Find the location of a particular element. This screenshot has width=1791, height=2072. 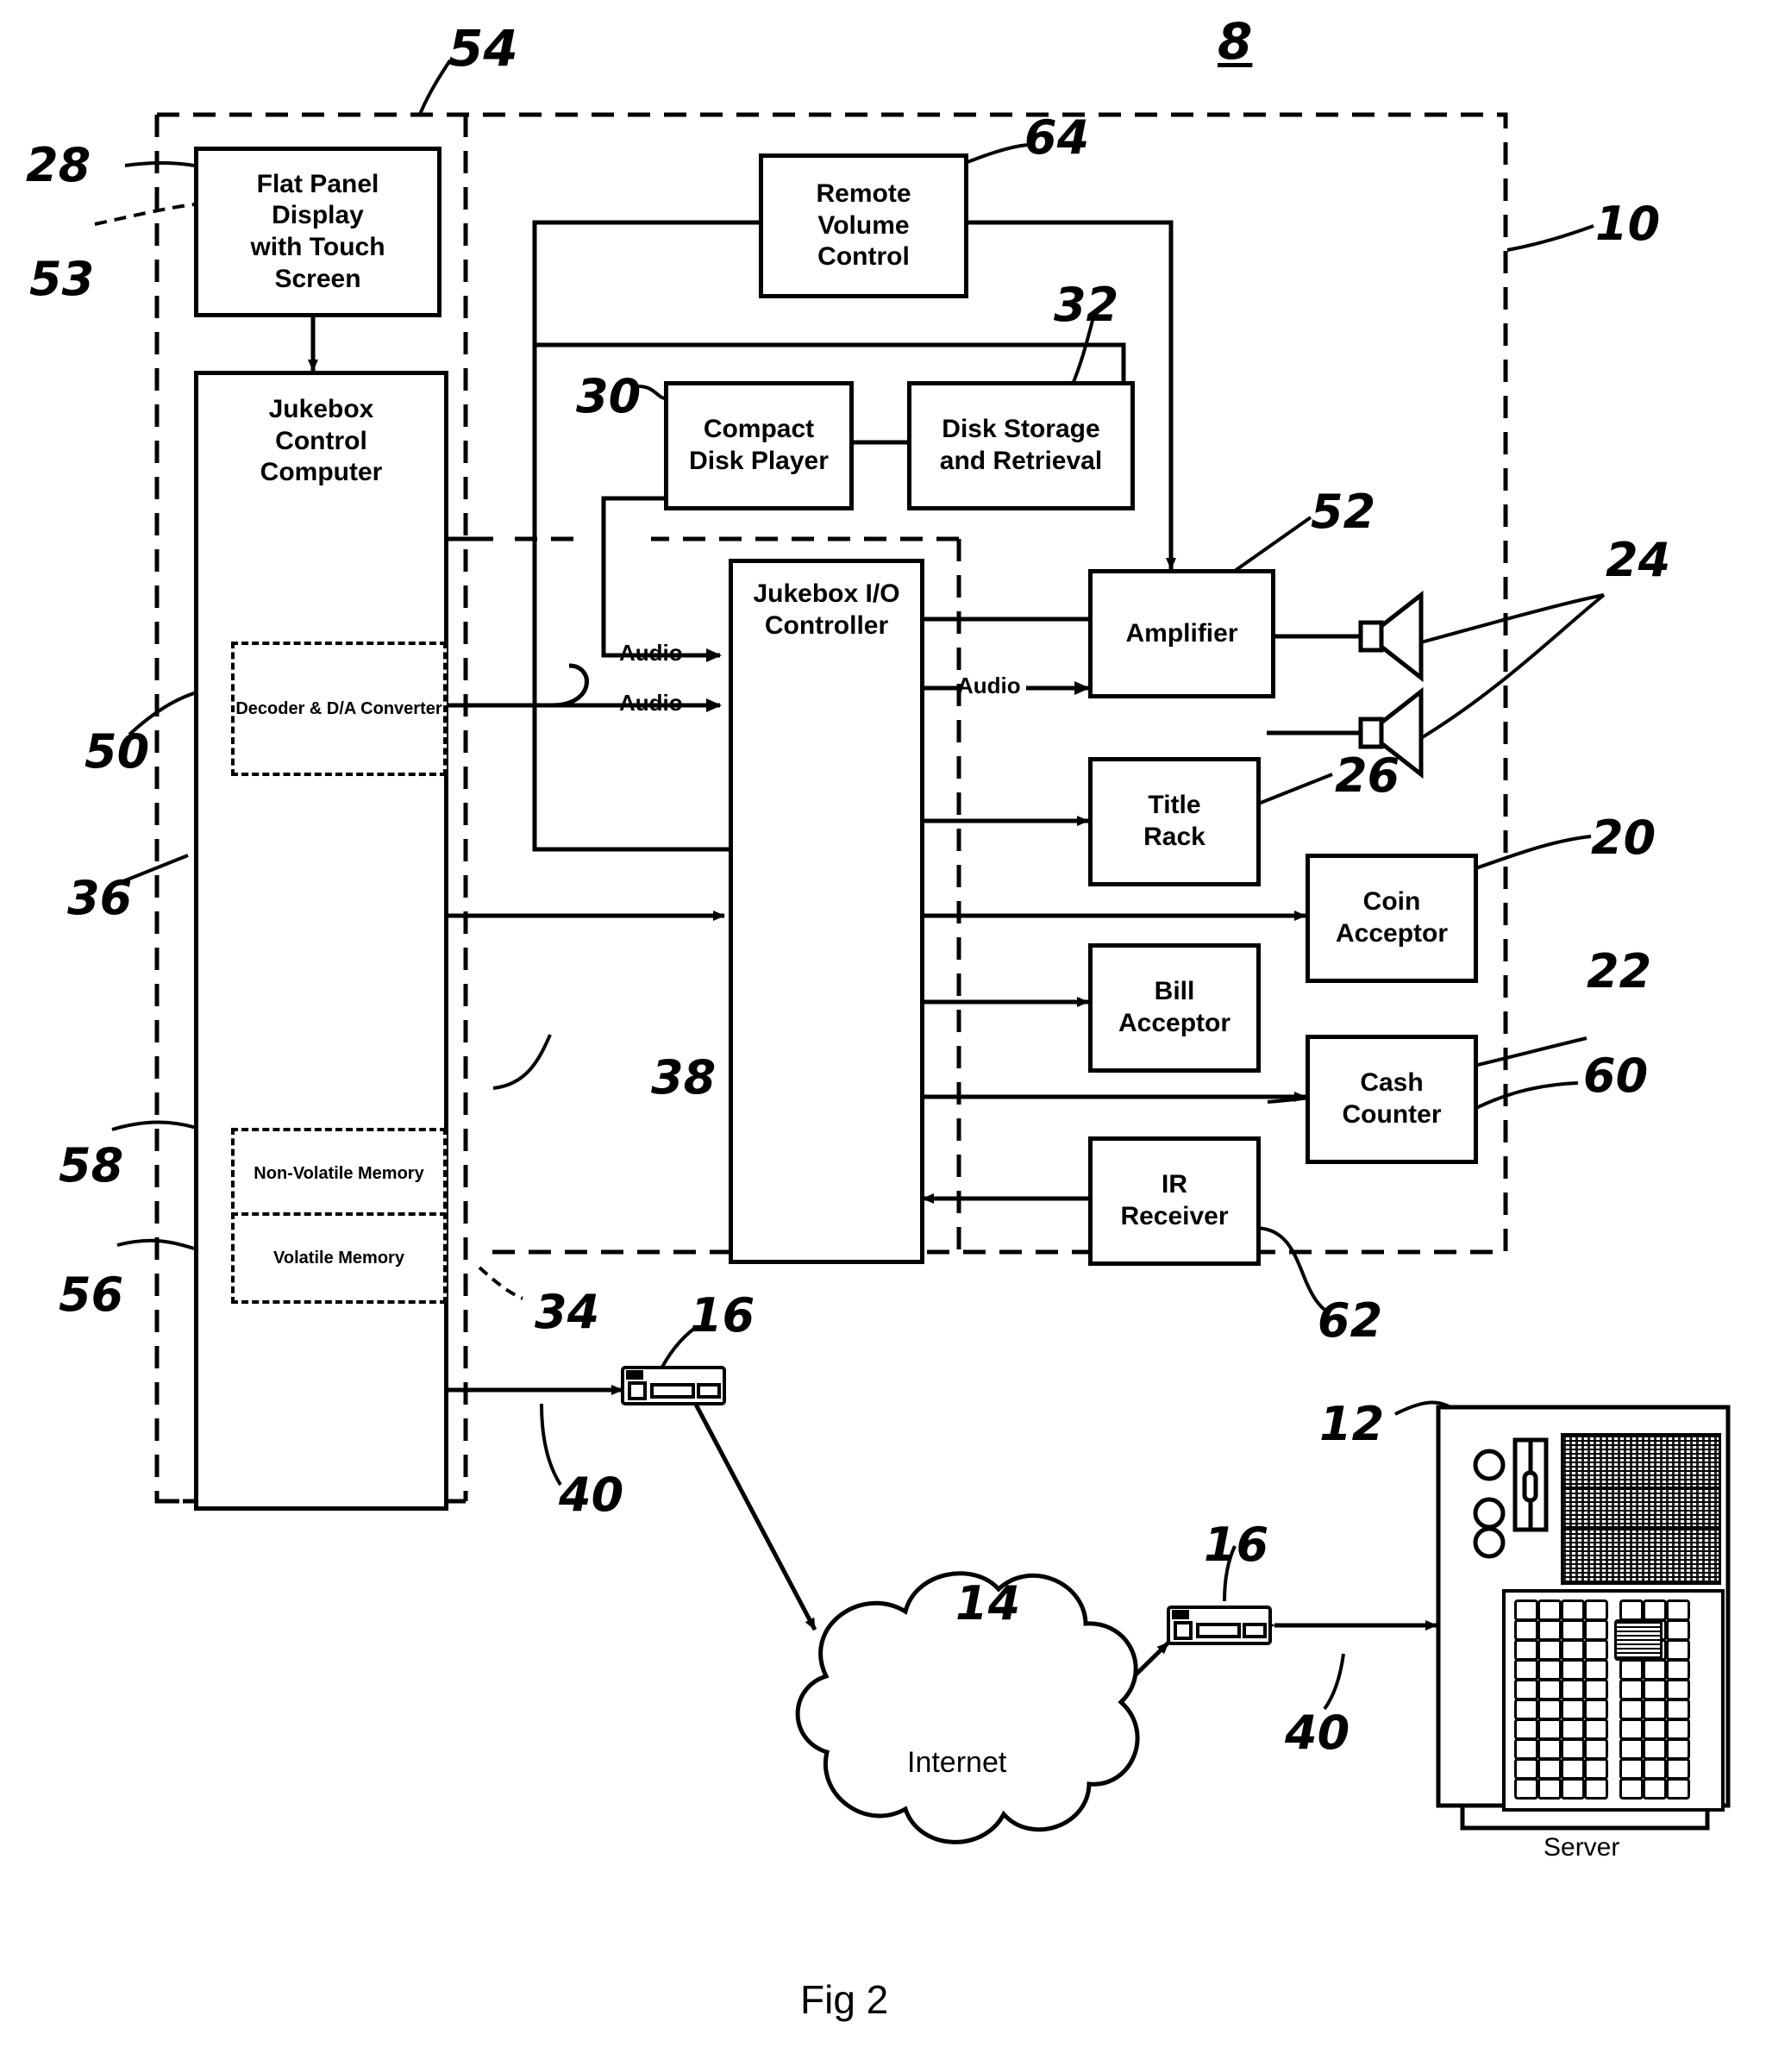

ref-40-left: 40 is located at coordinates (591, 1495).